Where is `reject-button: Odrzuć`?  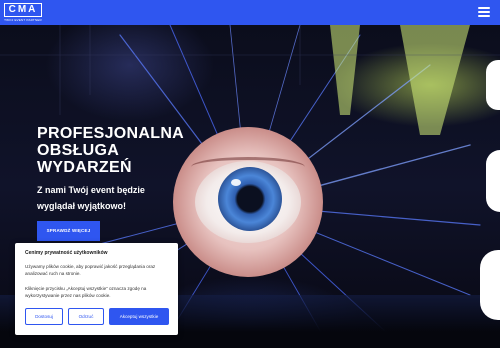 reject-button: Odrzuć is located at coordinates (86, 316).